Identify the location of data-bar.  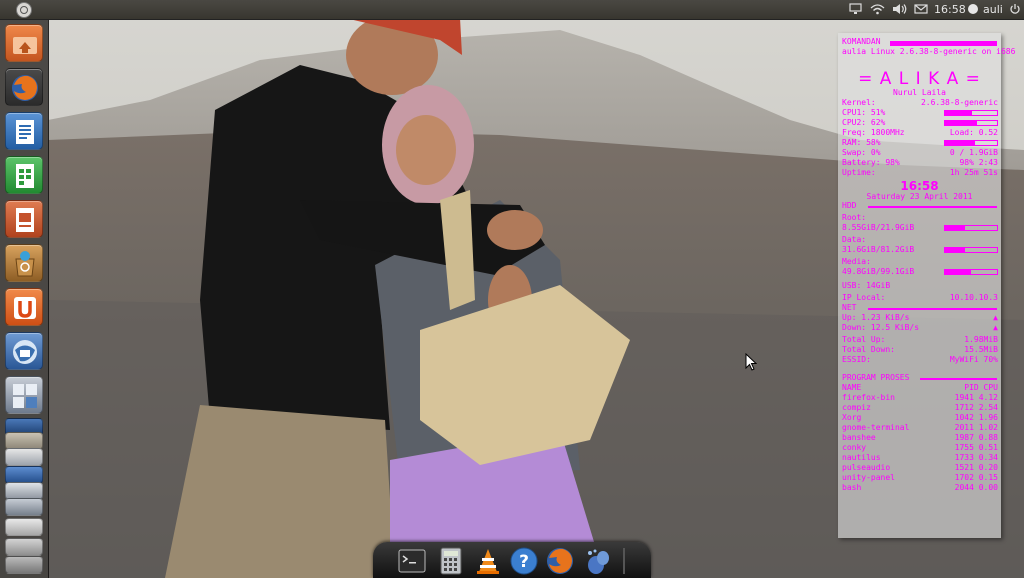
(971, 250).